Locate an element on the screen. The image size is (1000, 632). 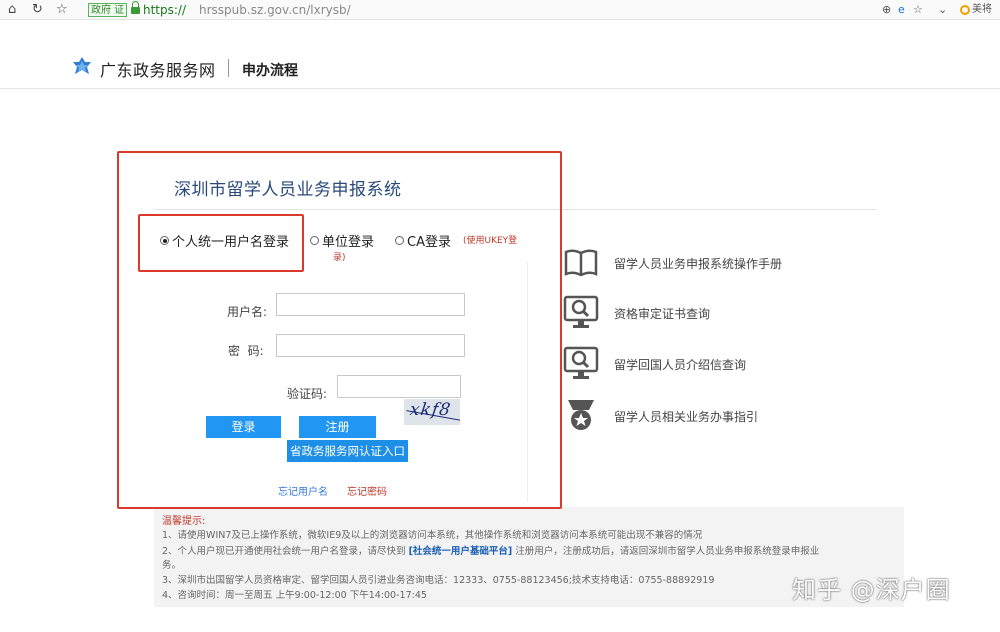
side-link-certificate-query: 资格审定证书查询 is located at coordinates (636, 312).